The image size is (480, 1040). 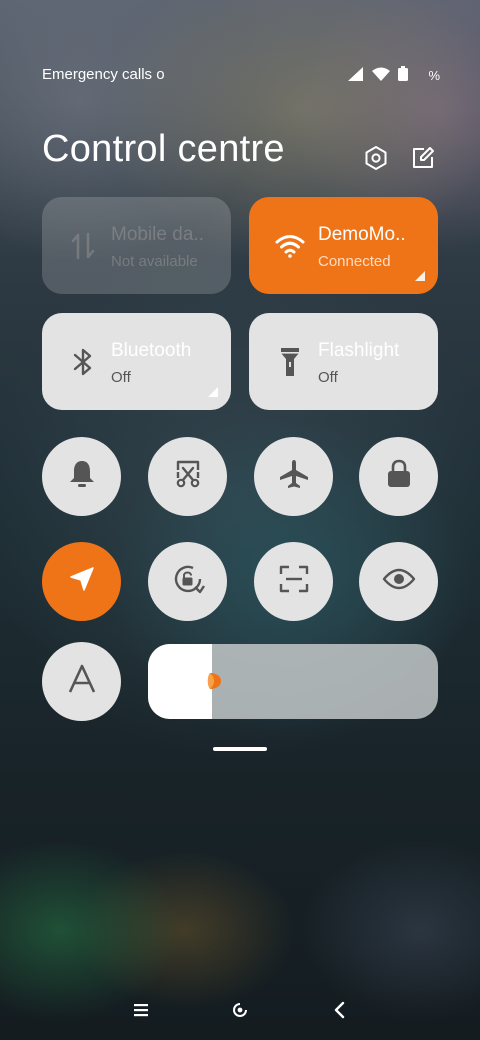 I want to click on wifi-status: Connected, so click(x=354, y=261).